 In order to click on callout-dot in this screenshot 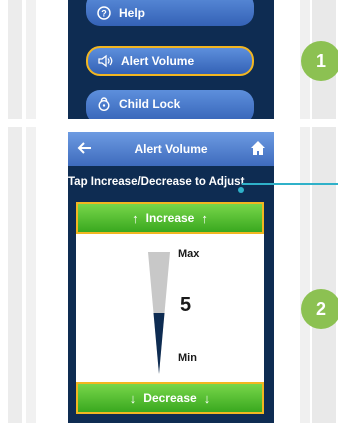, I will do `click(241, 190)`.